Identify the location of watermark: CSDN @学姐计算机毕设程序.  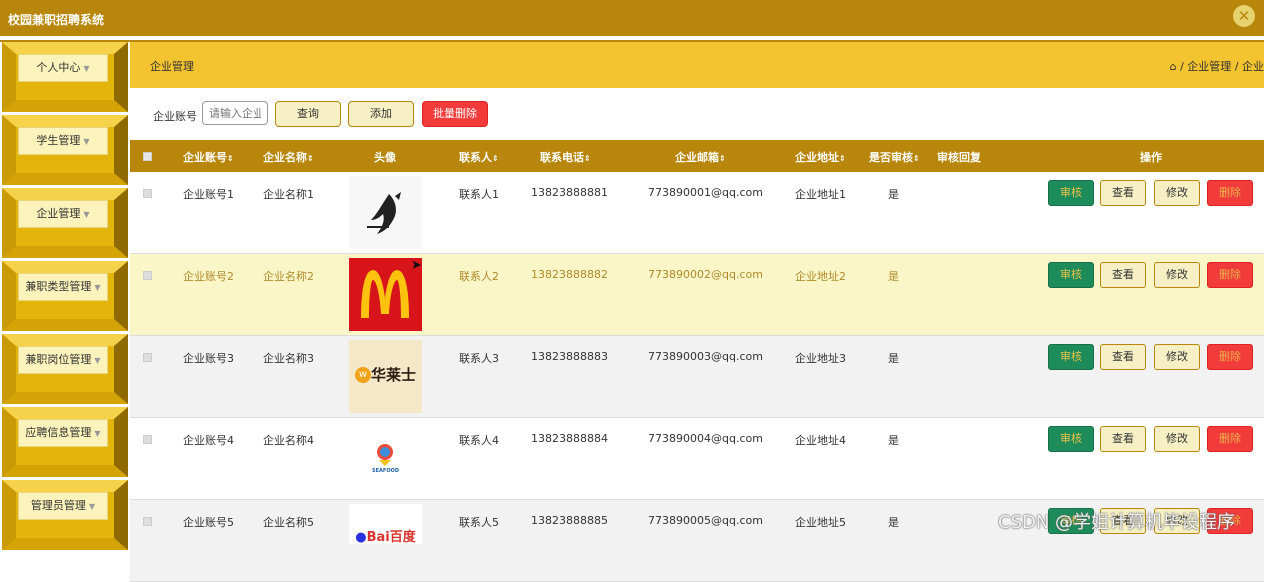
(1117, 522).